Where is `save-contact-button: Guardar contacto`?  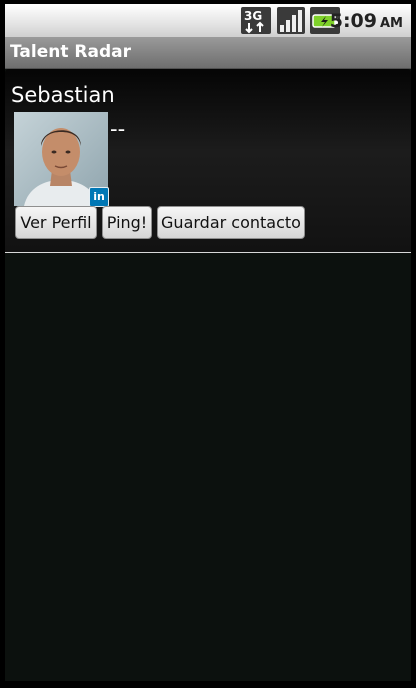
save-contact-button: Guardar contacto is located at coordinates (231, 222).